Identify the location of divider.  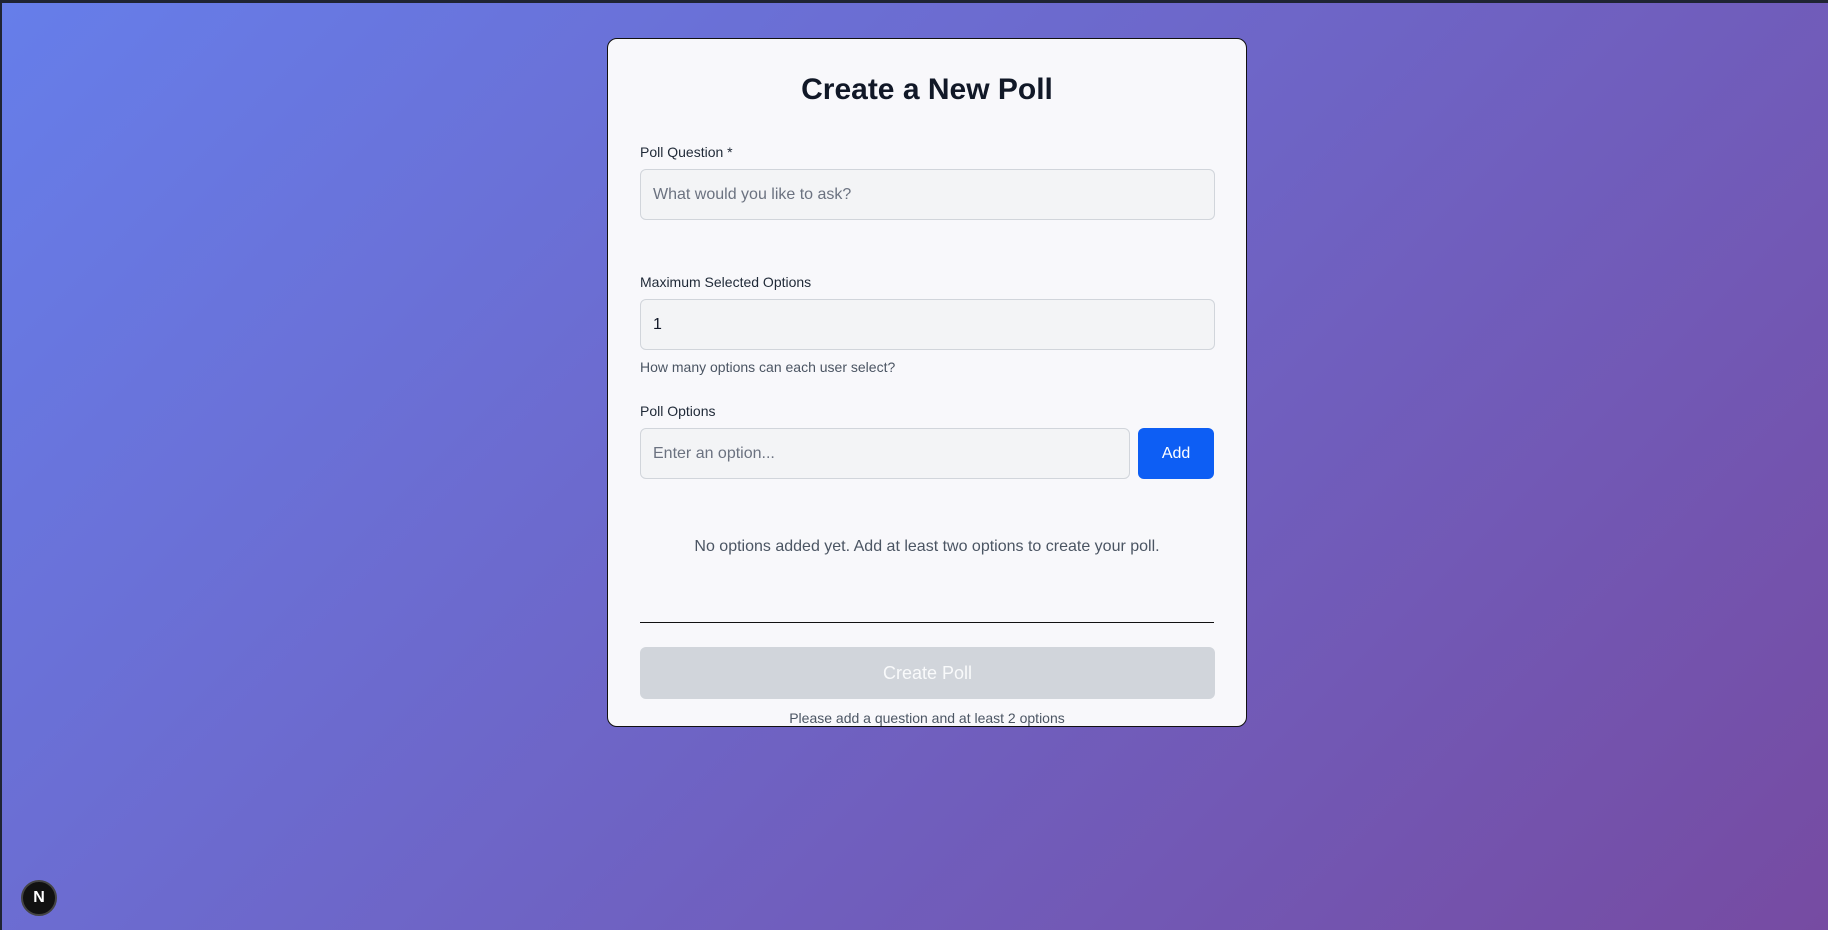
(927, 622).